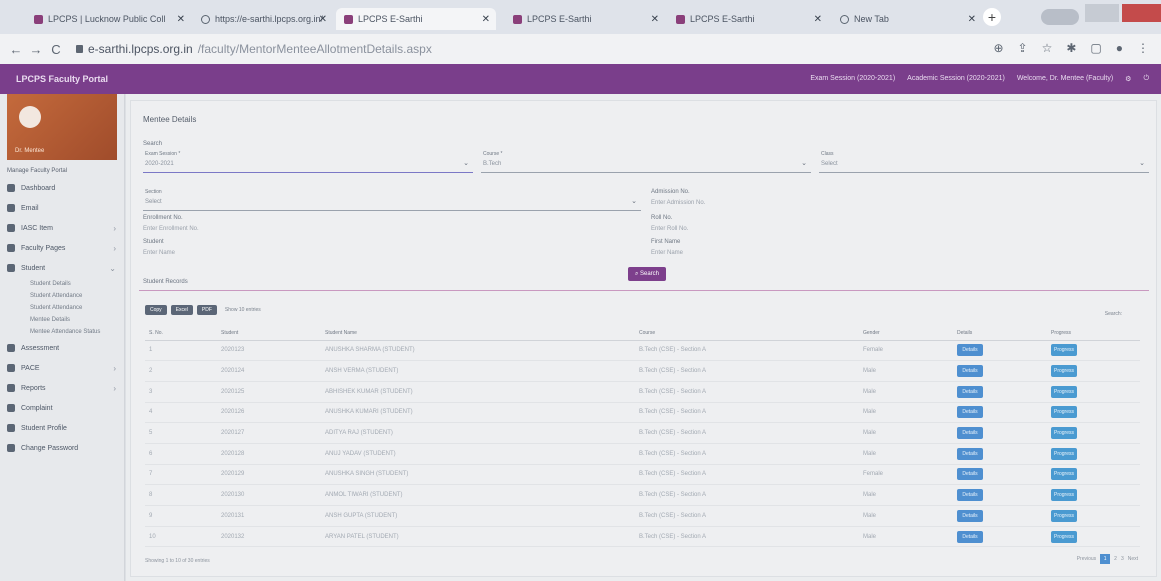  What do you see at coordinates (62, 408) in the screenshot?
I see `sidebar-item-complaint: Complaint` at bounding box center [62, 408].